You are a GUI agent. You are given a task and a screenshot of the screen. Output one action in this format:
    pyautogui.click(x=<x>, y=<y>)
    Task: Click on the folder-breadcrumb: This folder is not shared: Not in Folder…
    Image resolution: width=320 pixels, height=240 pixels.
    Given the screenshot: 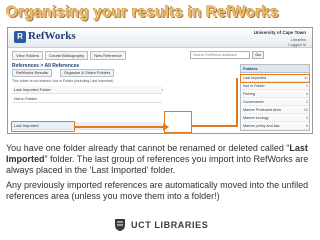 What is the action you would take?
    pyautogui.click(x=63, y=81)
    